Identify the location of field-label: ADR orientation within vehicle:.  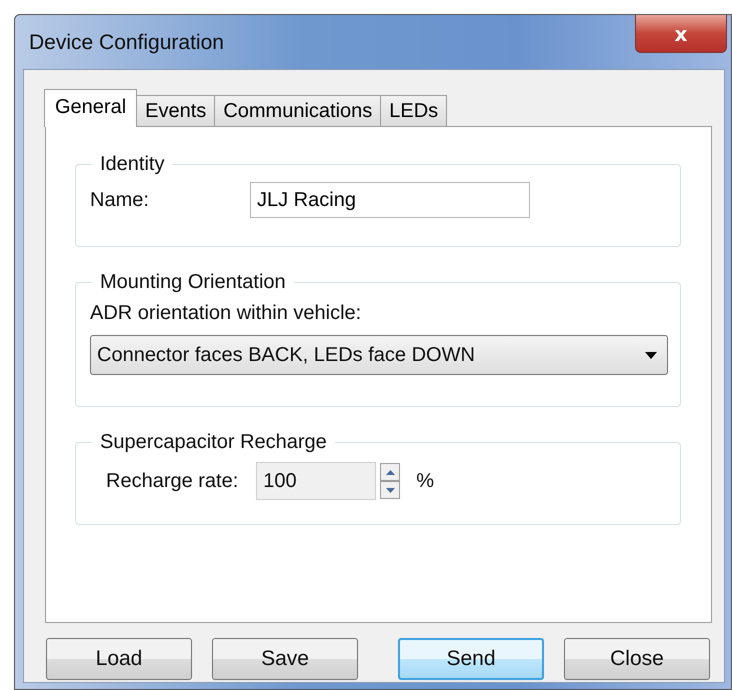
(226, 313).